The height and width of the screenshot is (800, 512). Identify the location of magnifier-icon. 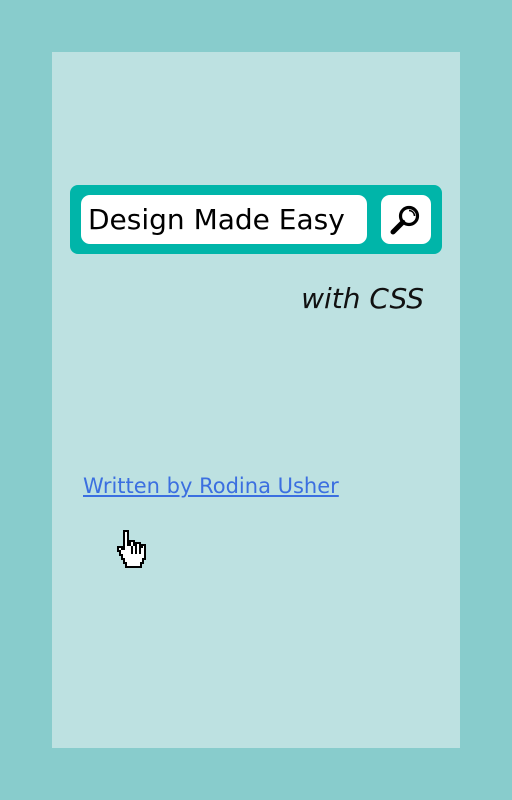
(405, 219).